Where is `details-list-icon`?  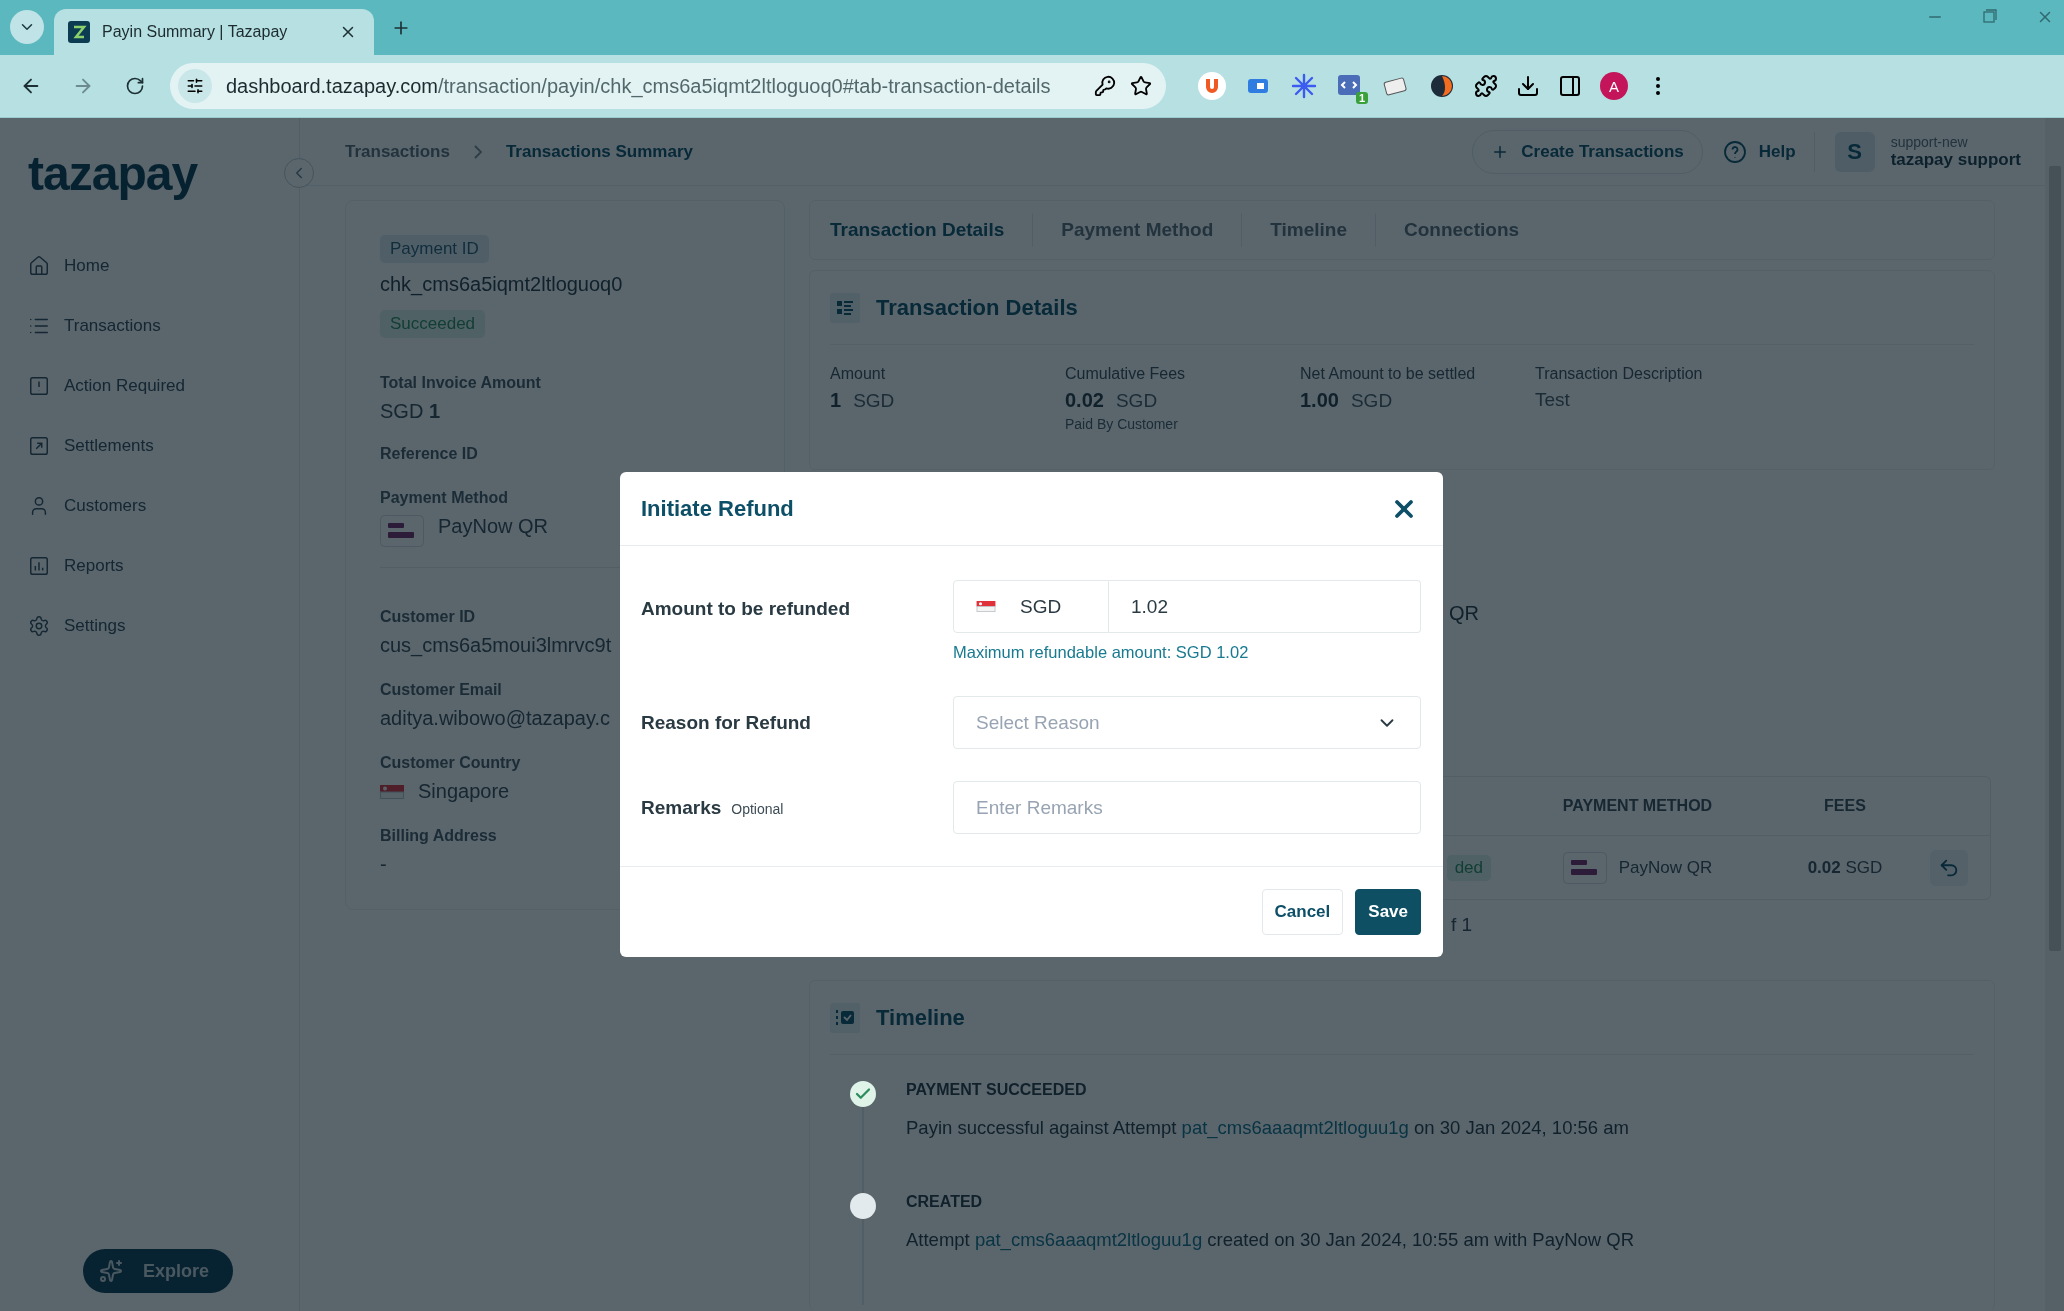 details-list-icon is located at coordinates (845, 307).